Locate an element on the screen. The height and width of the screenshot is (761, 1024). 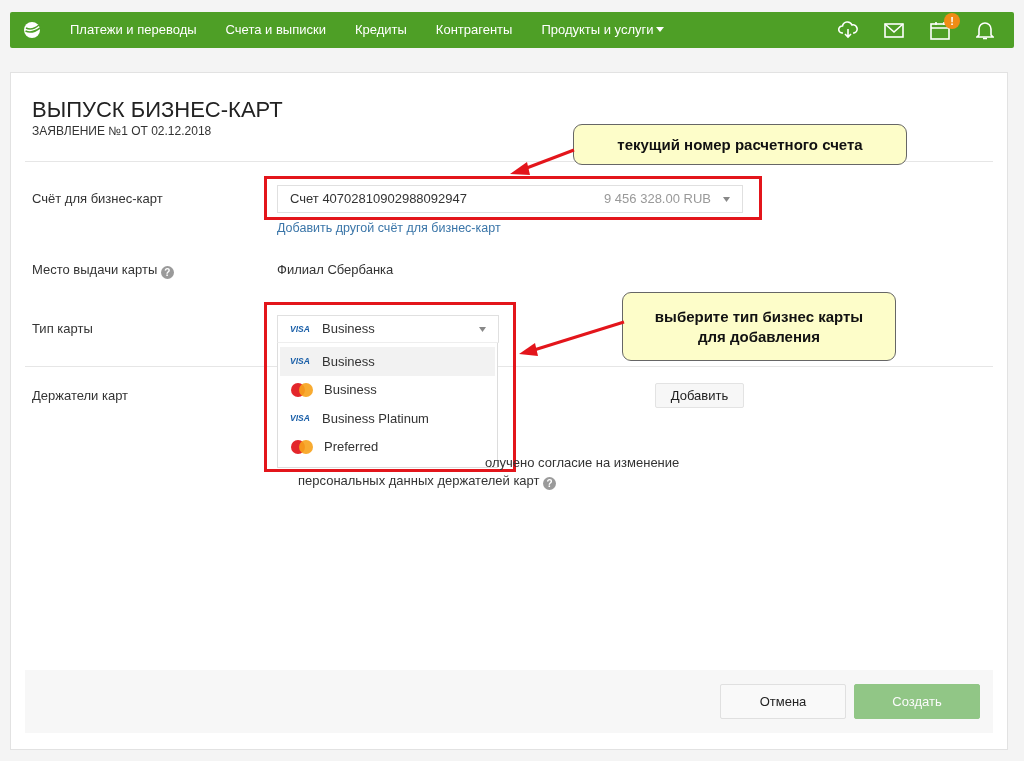
consent-text: персональных данных держателей карт is located at coordinates (419, 480).